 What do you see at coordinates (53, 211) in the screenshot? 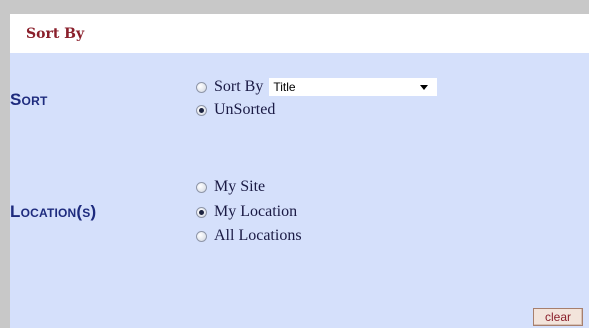
I see `location-section-label: Location(s)` at bounding box center [53, 211].